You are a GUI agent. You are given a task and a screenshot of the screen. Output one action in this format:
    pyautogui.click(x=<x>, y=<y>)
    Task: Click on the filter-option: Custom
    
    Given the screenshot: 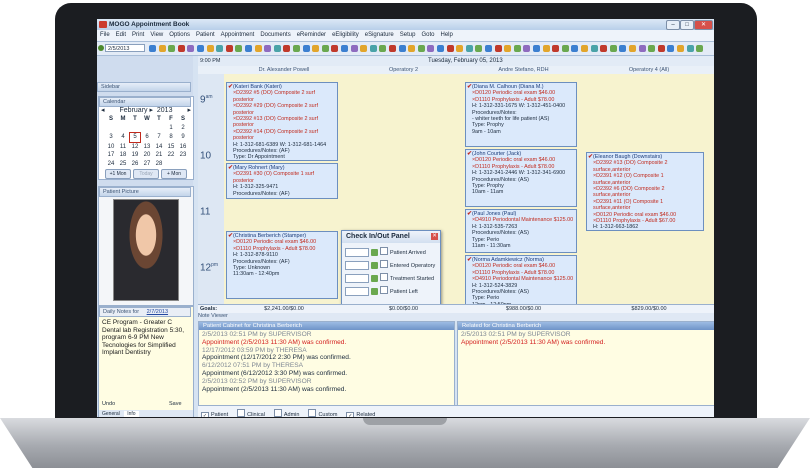 What is the action you would take?
    pyautogui.click(x=322, y=413)
    